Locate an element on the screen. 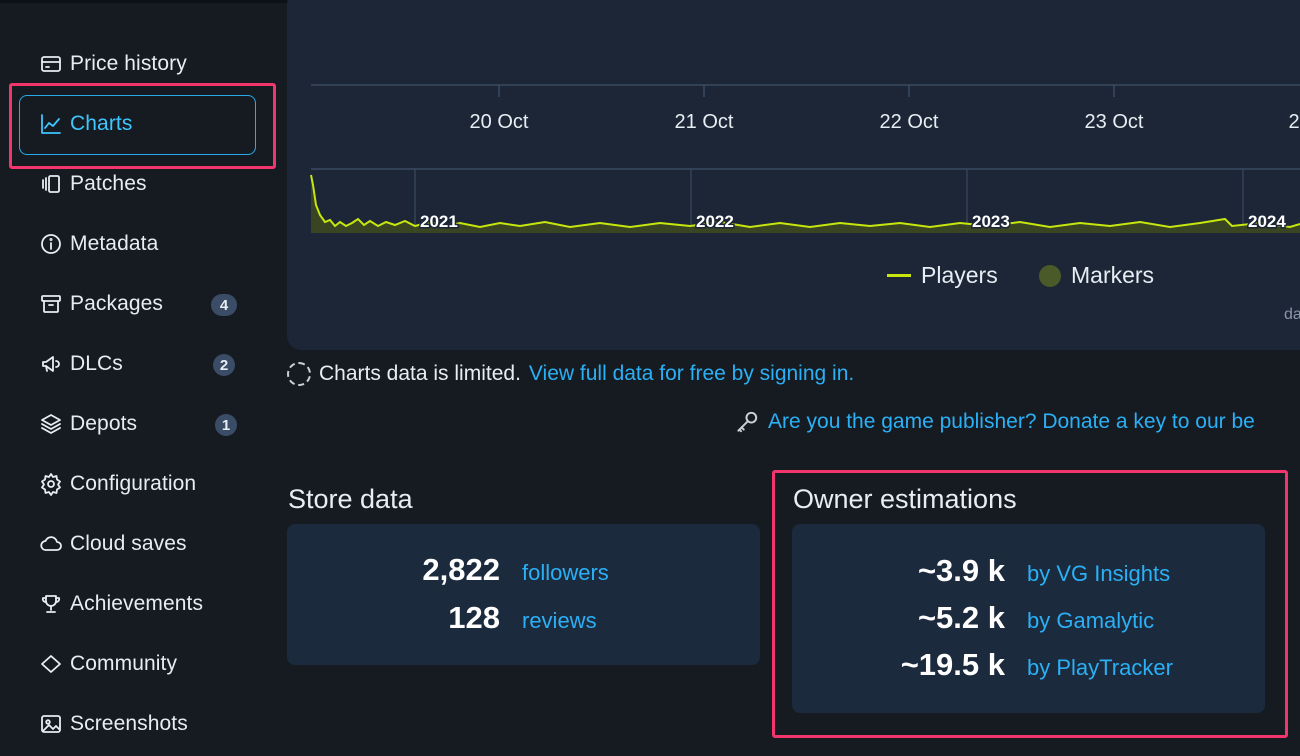 This screenshot has height=756, width=1300. followers-count: 2,822 is located at coordinates (461, 569).